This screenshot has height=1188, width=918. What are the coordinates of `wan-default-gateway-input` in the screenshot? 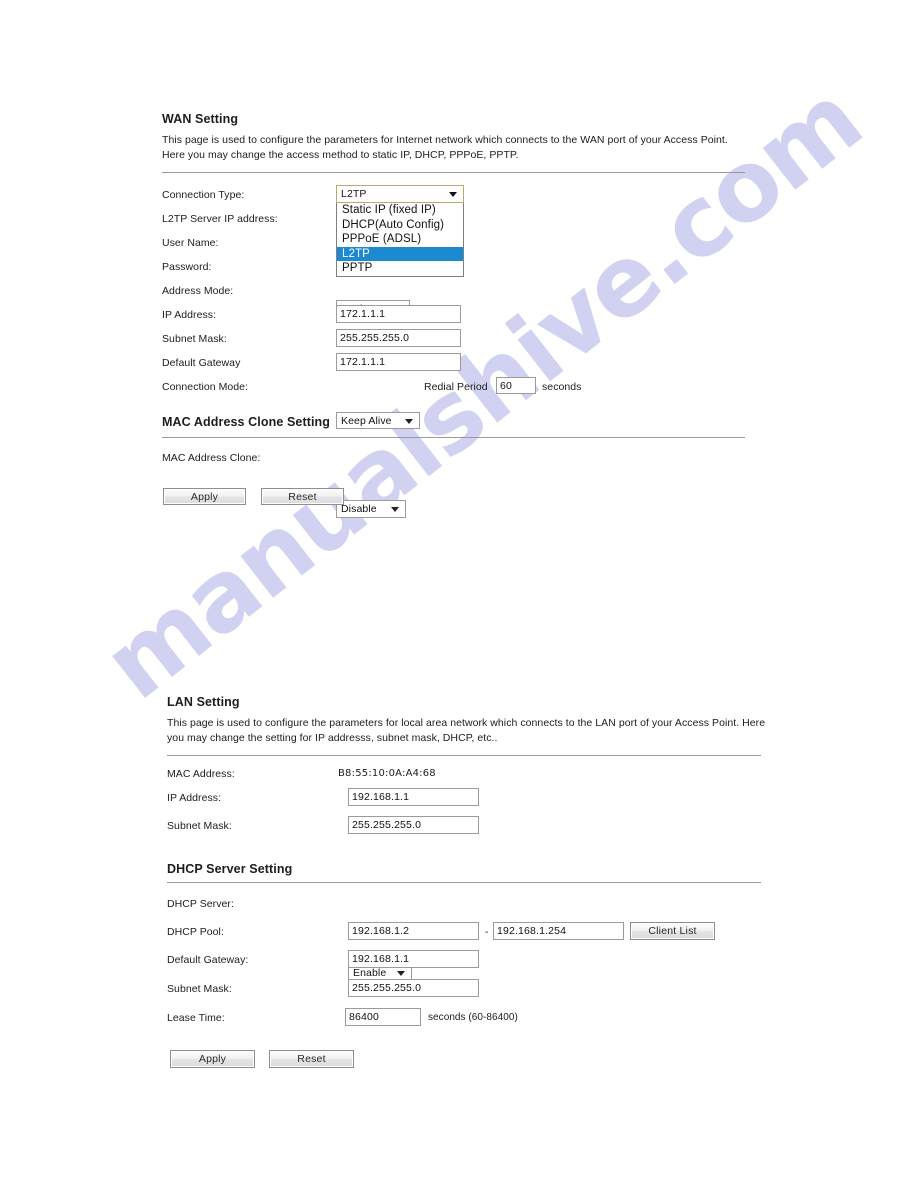 It's located at (398, 362).